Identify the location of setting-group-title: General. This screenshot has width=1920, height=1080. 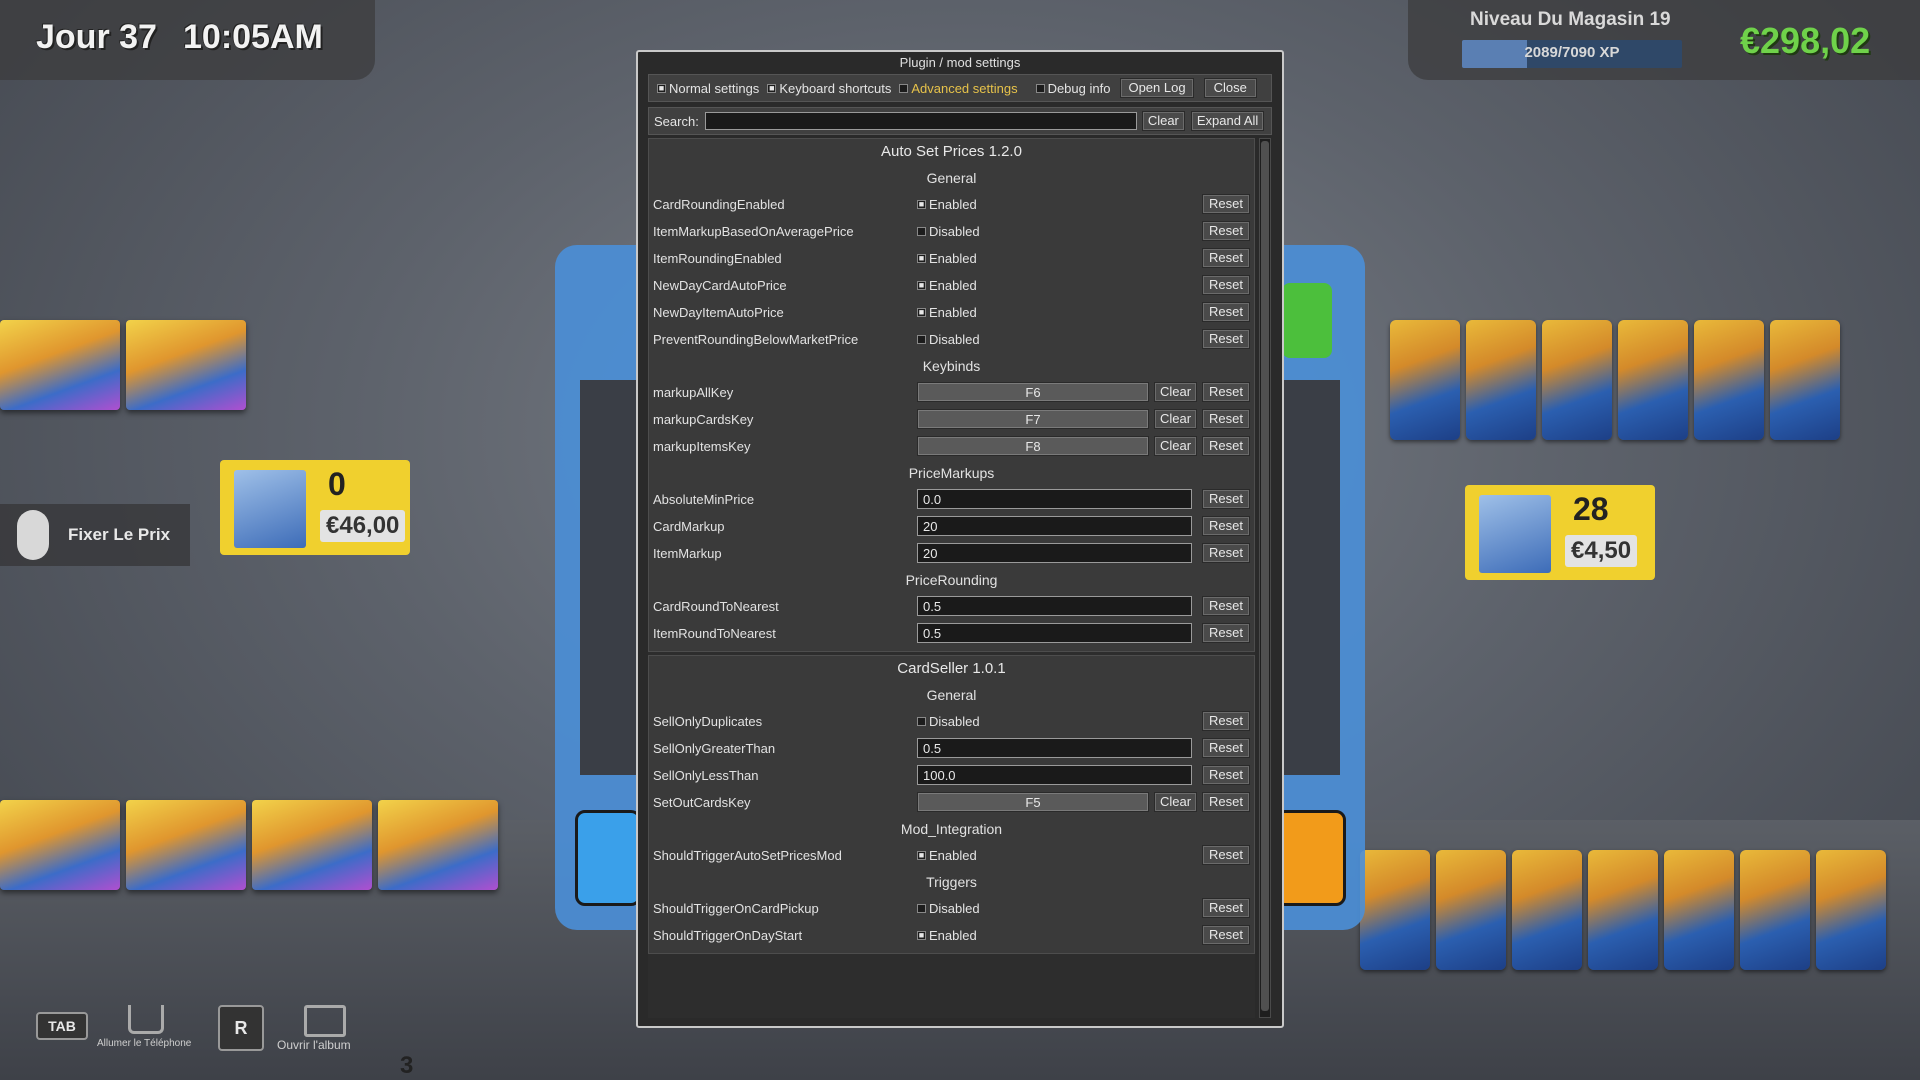
(951, 695).